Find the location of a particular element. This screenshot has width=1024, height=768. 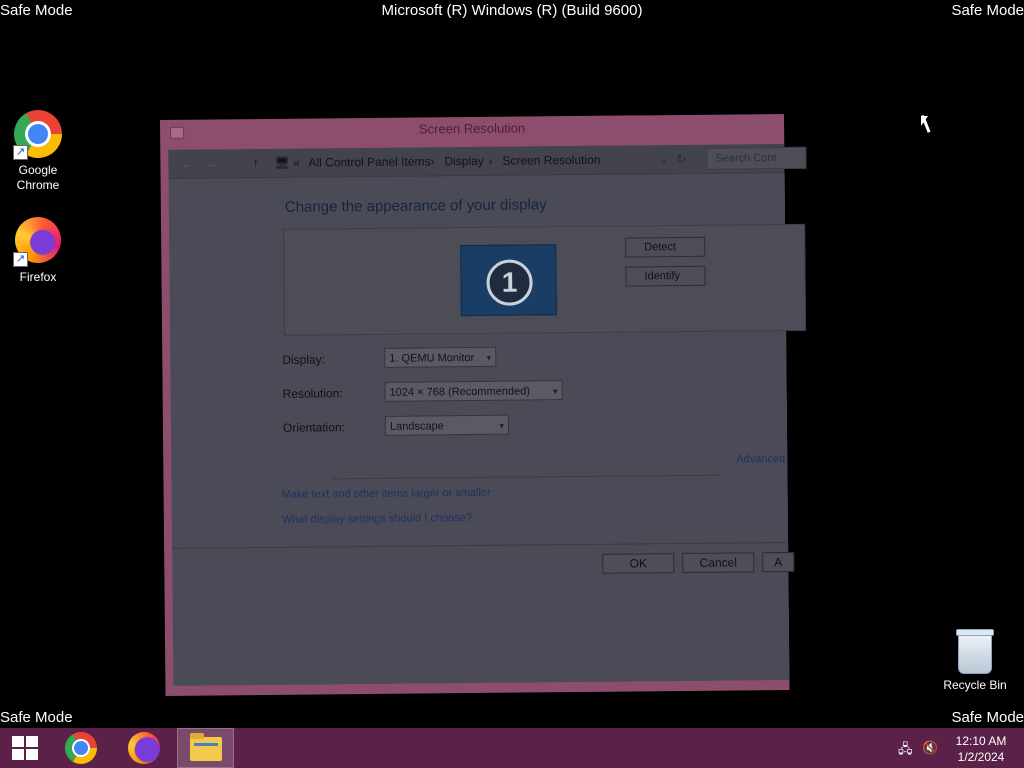

desktop-icon-recycle-bin: Recycle Bin is located at coordinates (975, 660).